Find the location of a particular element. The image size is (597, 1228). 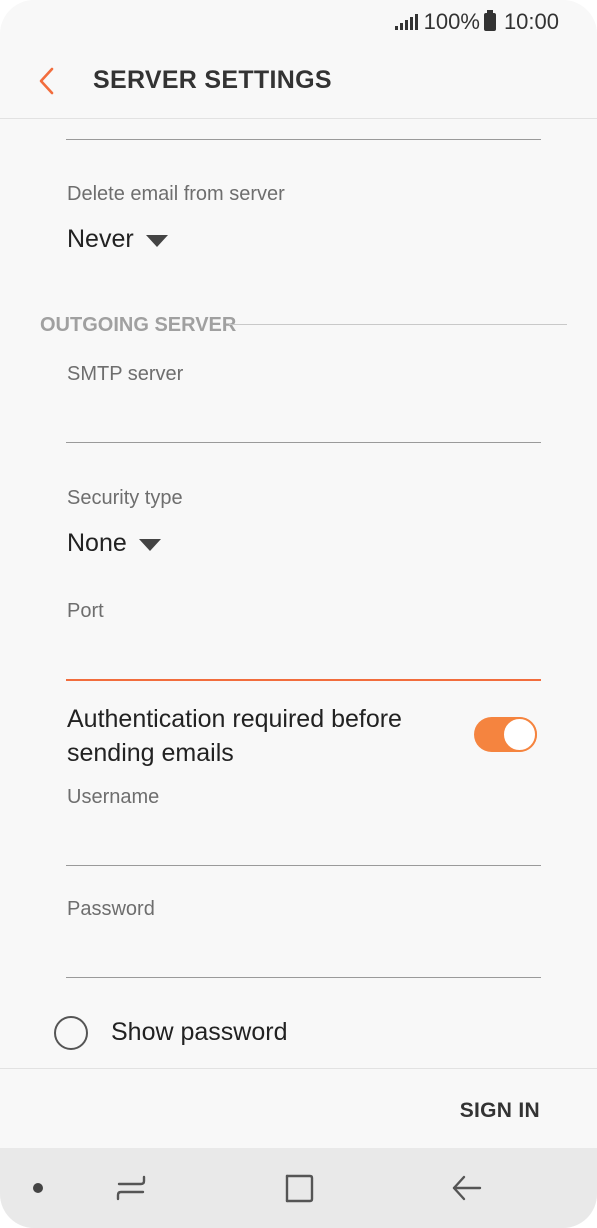

app-bar: SERVER SETTINGS is located at coordinates (298, 81).